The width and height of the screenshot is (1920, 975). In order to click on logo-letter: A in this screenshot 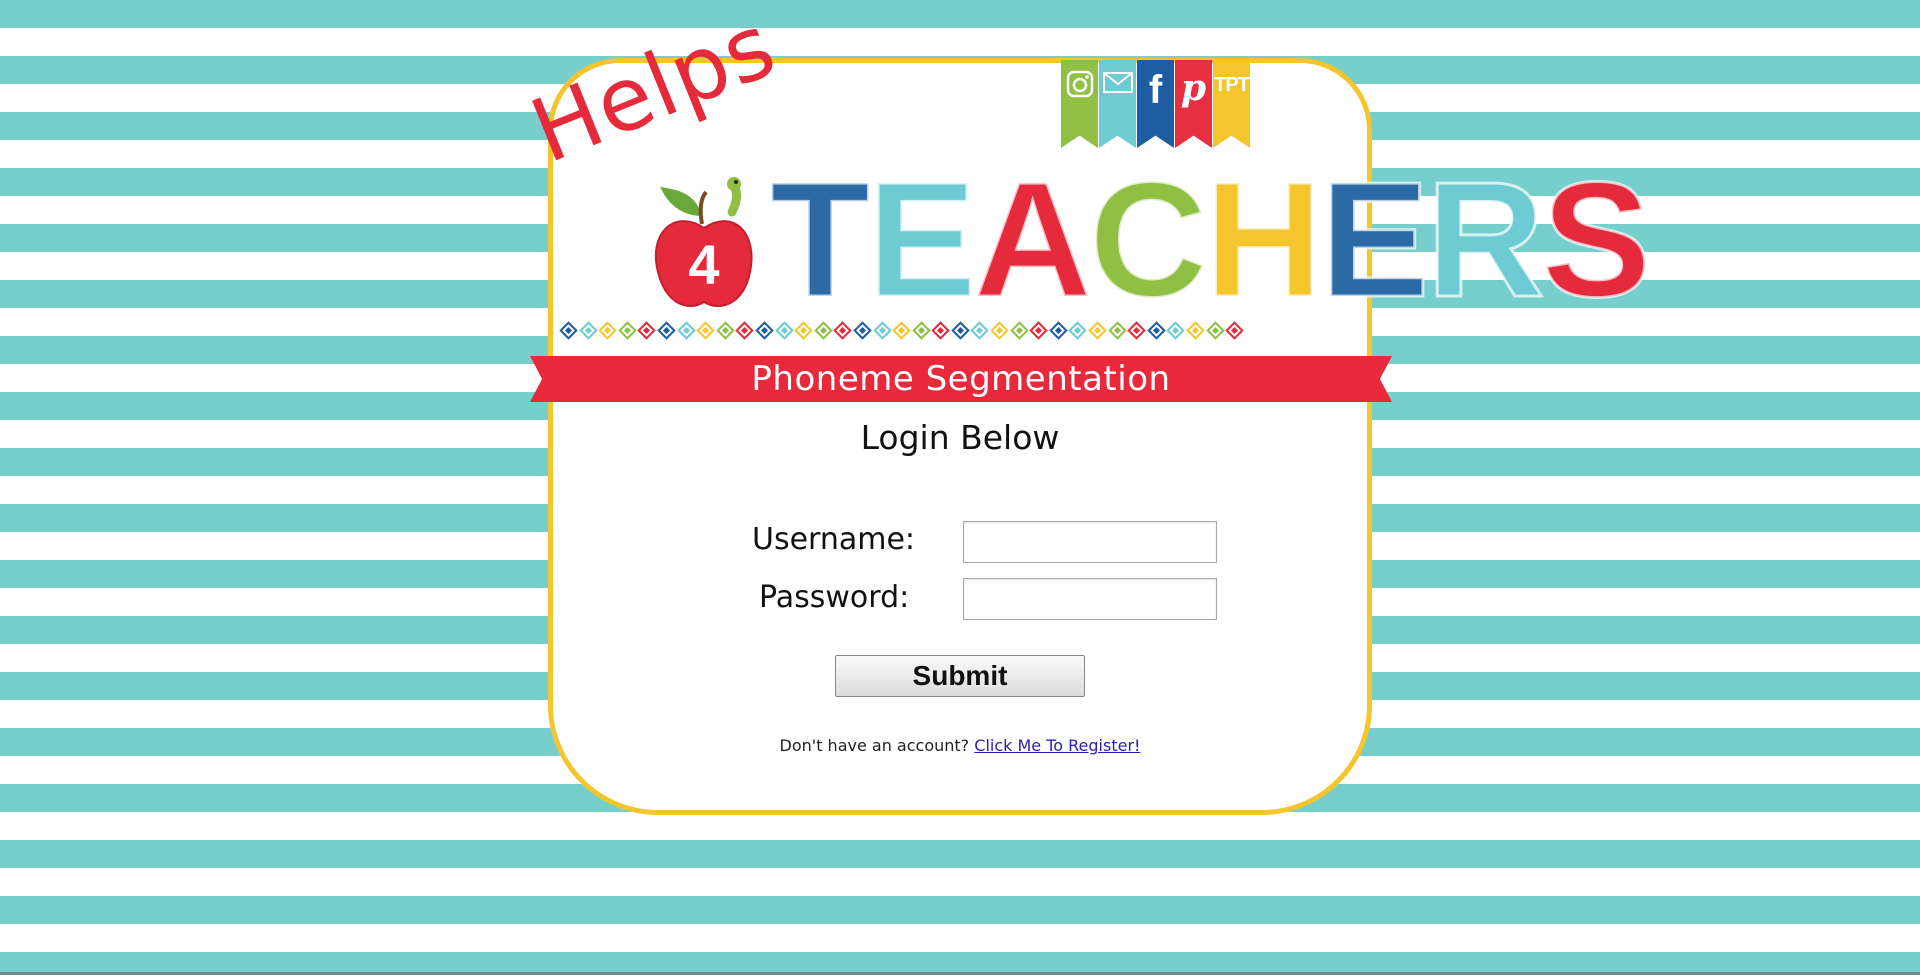, I will do `click(1032, 239)`.